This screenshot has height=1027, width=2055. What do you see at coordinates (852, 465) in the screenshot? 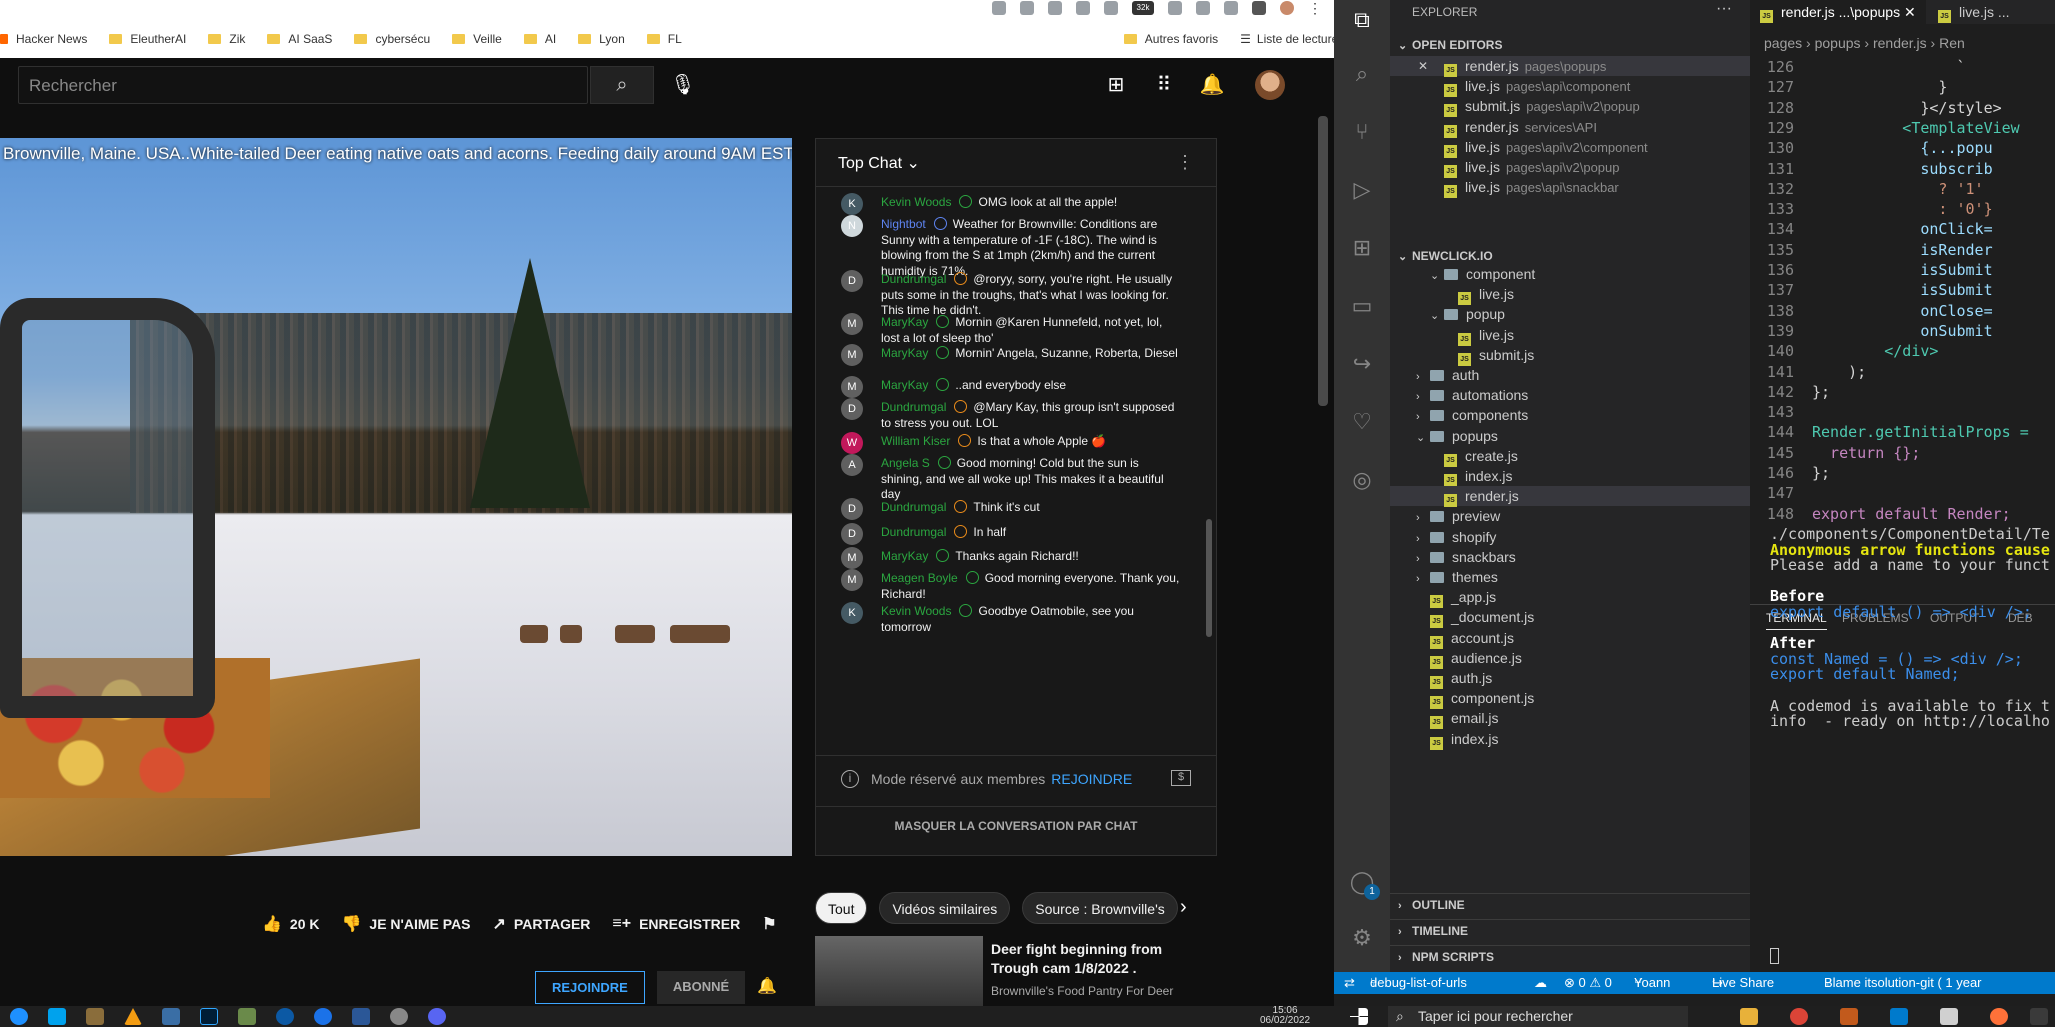
I see `avatar: A` at bounding box center [852, 465].